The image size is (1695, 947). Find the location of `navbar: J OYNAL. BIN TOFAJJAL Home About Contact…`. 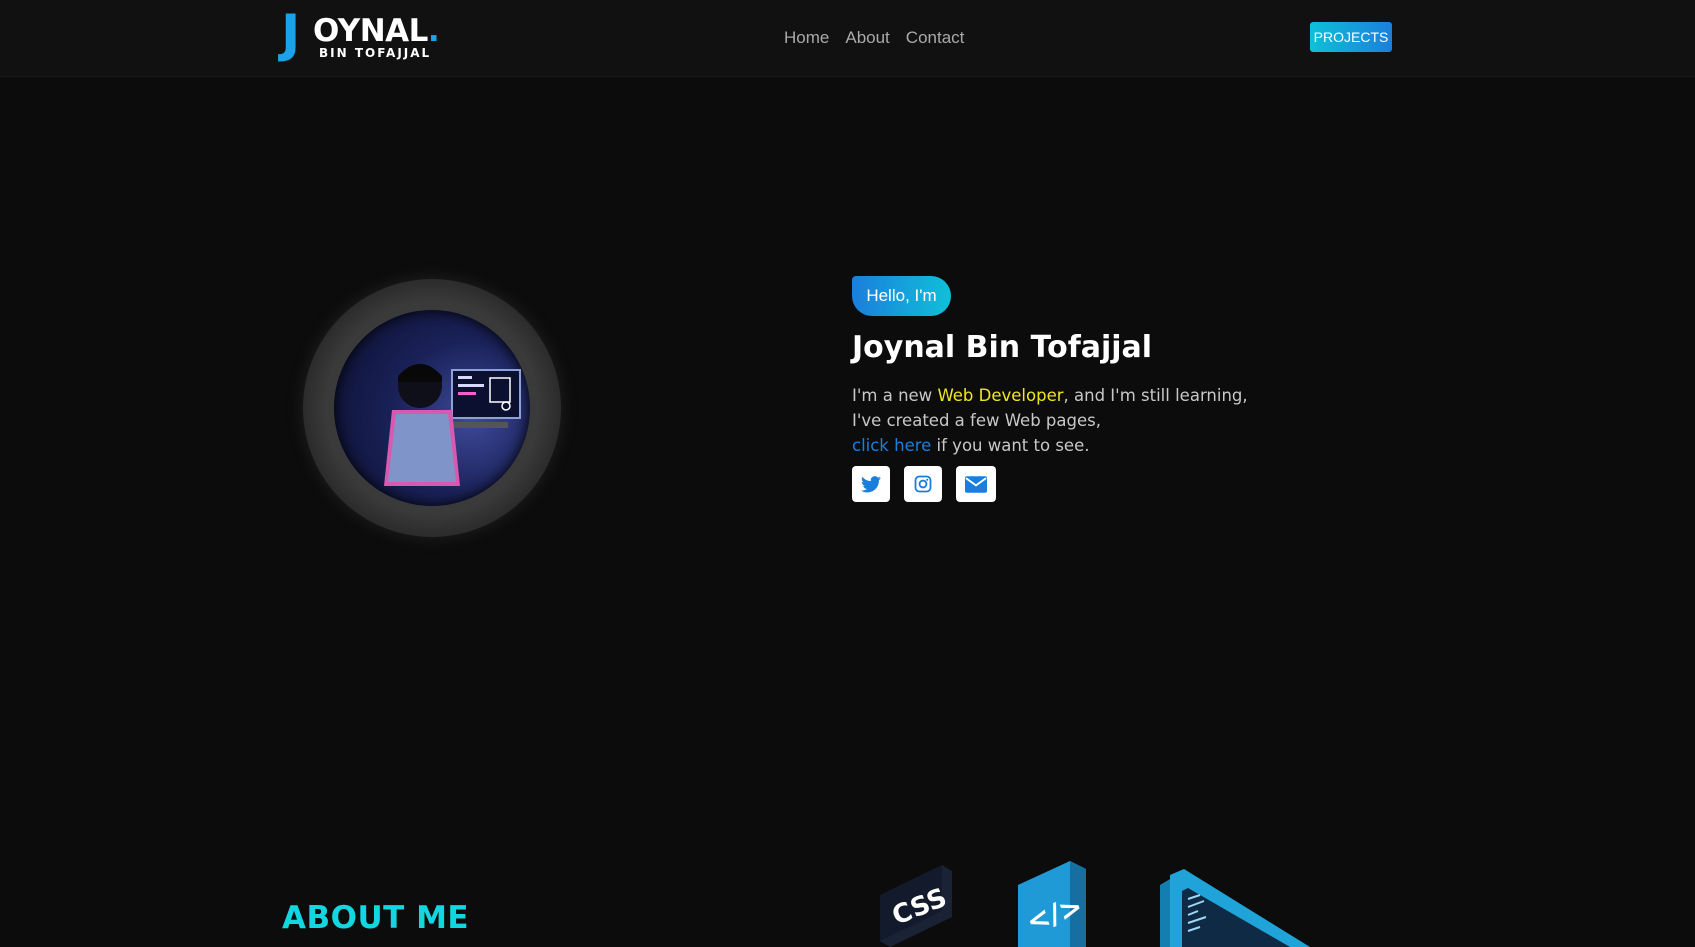

navbar: J OYNAL. BIN TOFAJJAL Home About Contact… is located at coordinates (847, 38).